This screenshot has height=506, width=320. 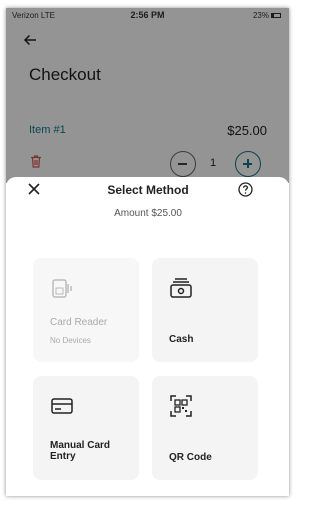 What do you see at coordinates (70, 340) in the screenshot?
I see `card-reader-status: No Devices` at bounding box center [70, 340].